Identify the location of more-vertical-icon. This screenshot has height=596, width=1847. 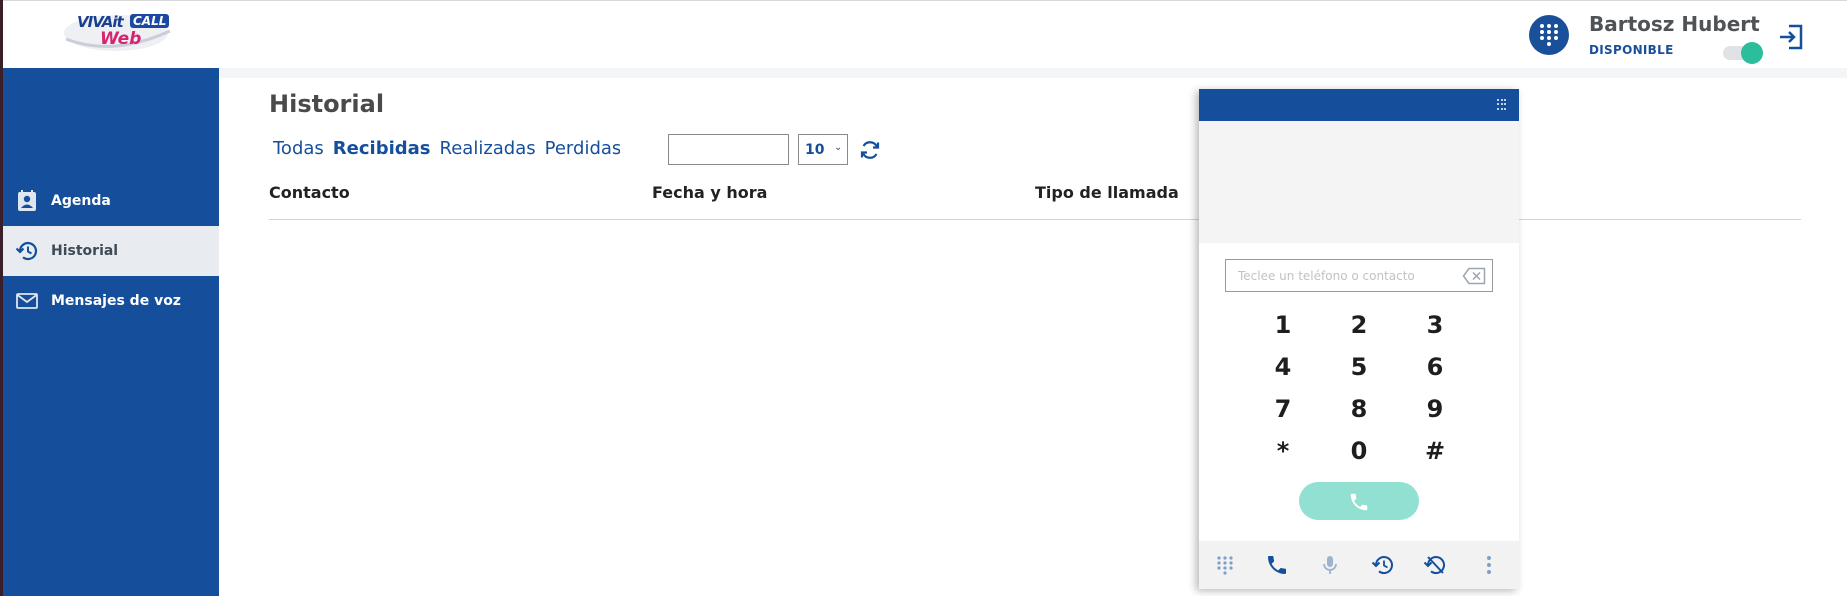
(1489, 565).